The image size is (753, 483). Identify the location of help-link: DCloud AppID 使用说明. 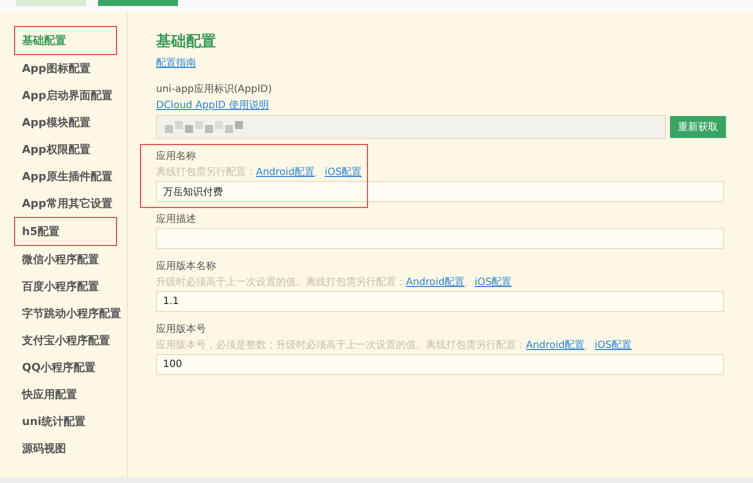
(212, 105).